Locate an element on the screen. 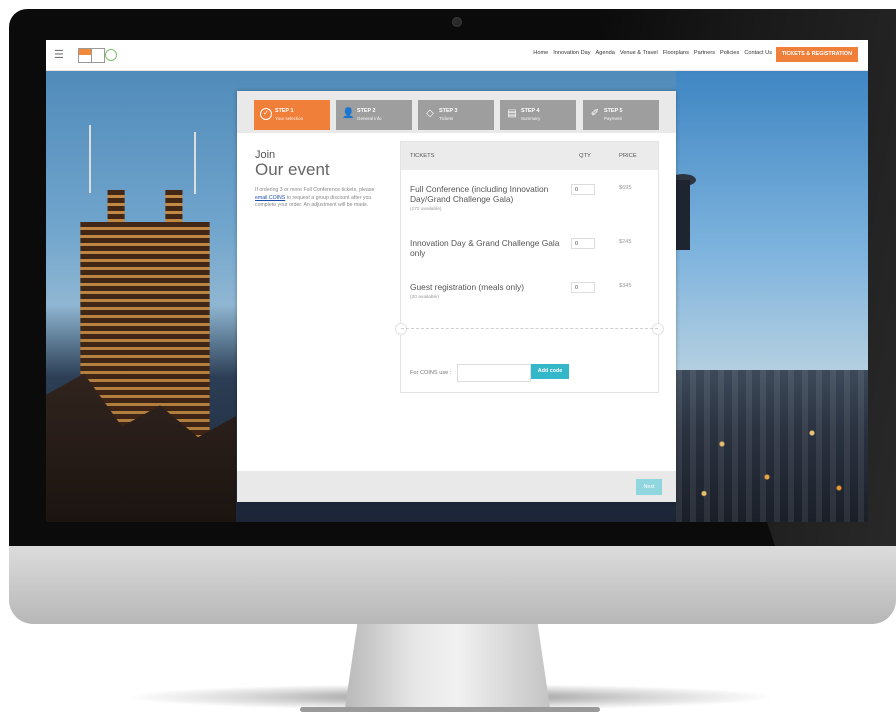 The width and height of the screenshot is (896, 717). monitor-stand is located at coordinates (447, 666).